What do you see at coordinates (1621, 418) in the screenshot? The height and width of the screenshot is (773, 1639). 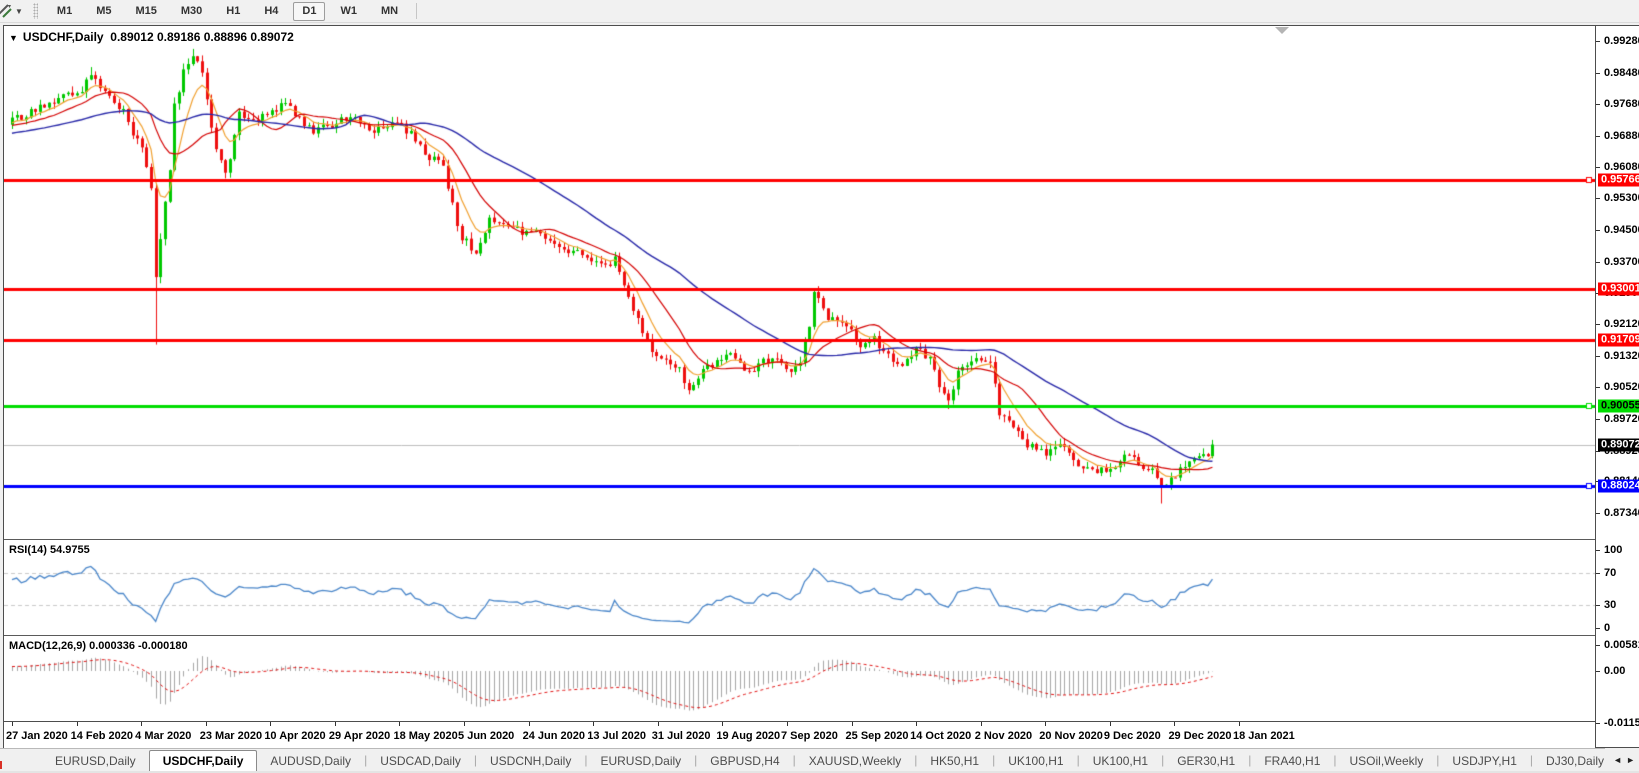 I see `axis-tick-label: 0.89720` at bounding box center [1621, 418].